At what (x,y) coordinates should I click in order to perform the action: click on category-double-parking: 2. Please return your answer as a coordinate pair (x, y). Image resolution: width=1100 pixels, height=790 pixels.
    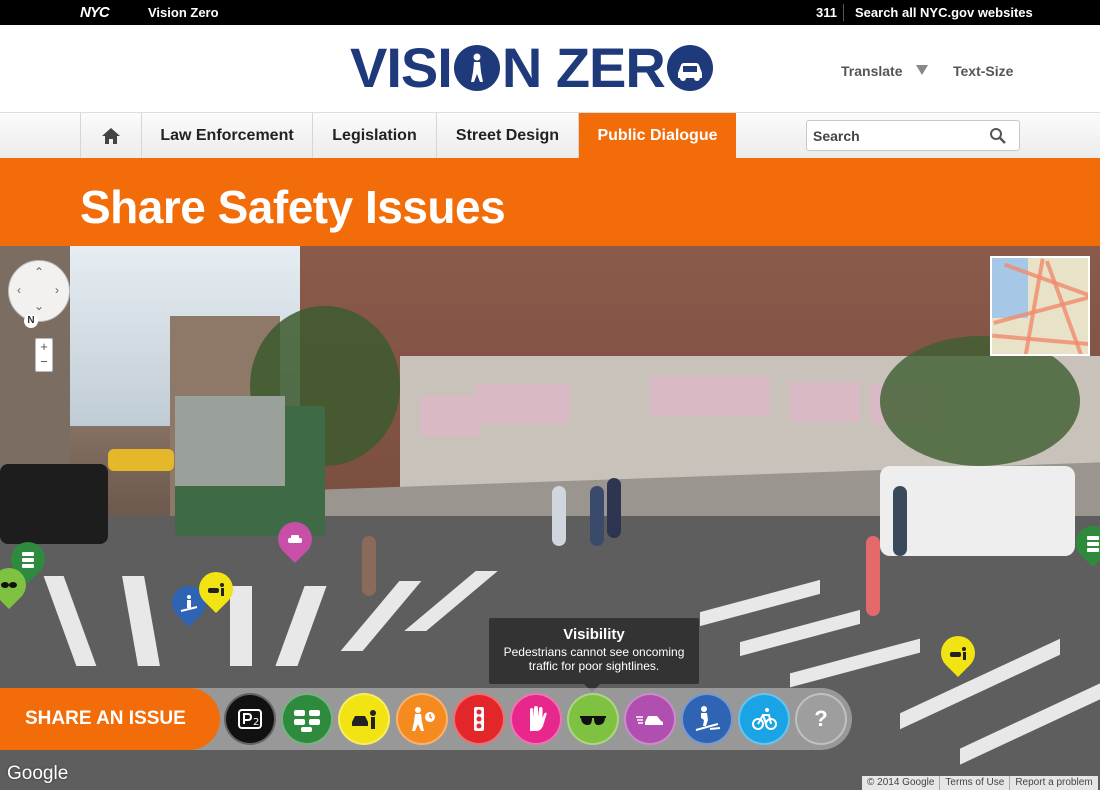
    Looking at the image, I should click on (250, 719).